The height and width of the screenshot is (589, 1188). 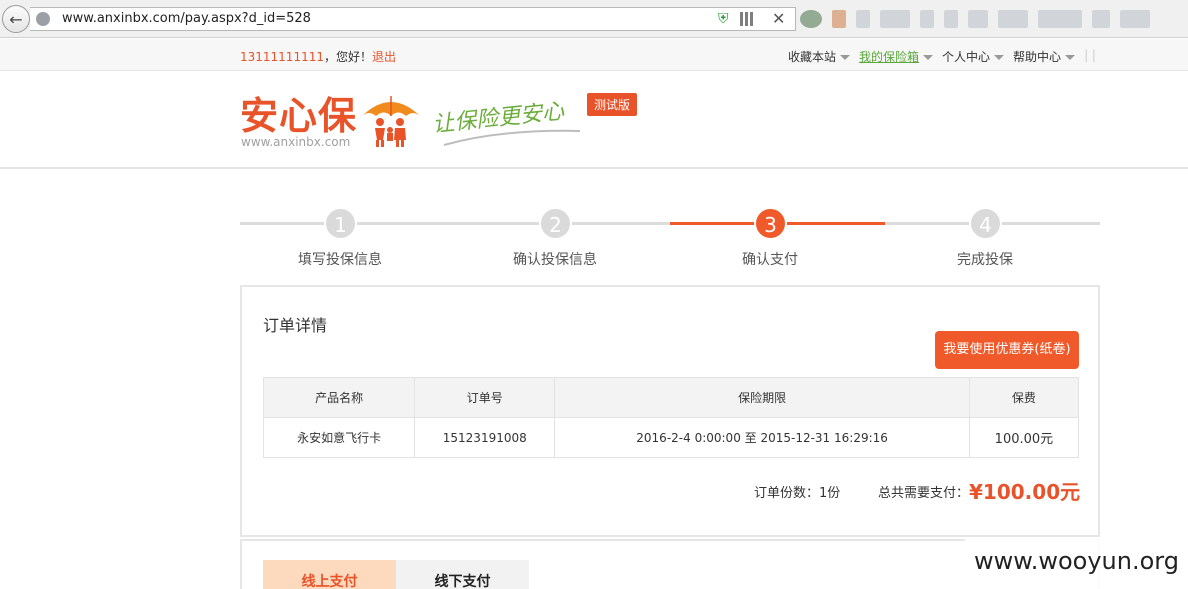 What do you see at coordinates (339, 397) in the screenshot?
I see `col-product: 产品名称` at bounding box center [339, 397].